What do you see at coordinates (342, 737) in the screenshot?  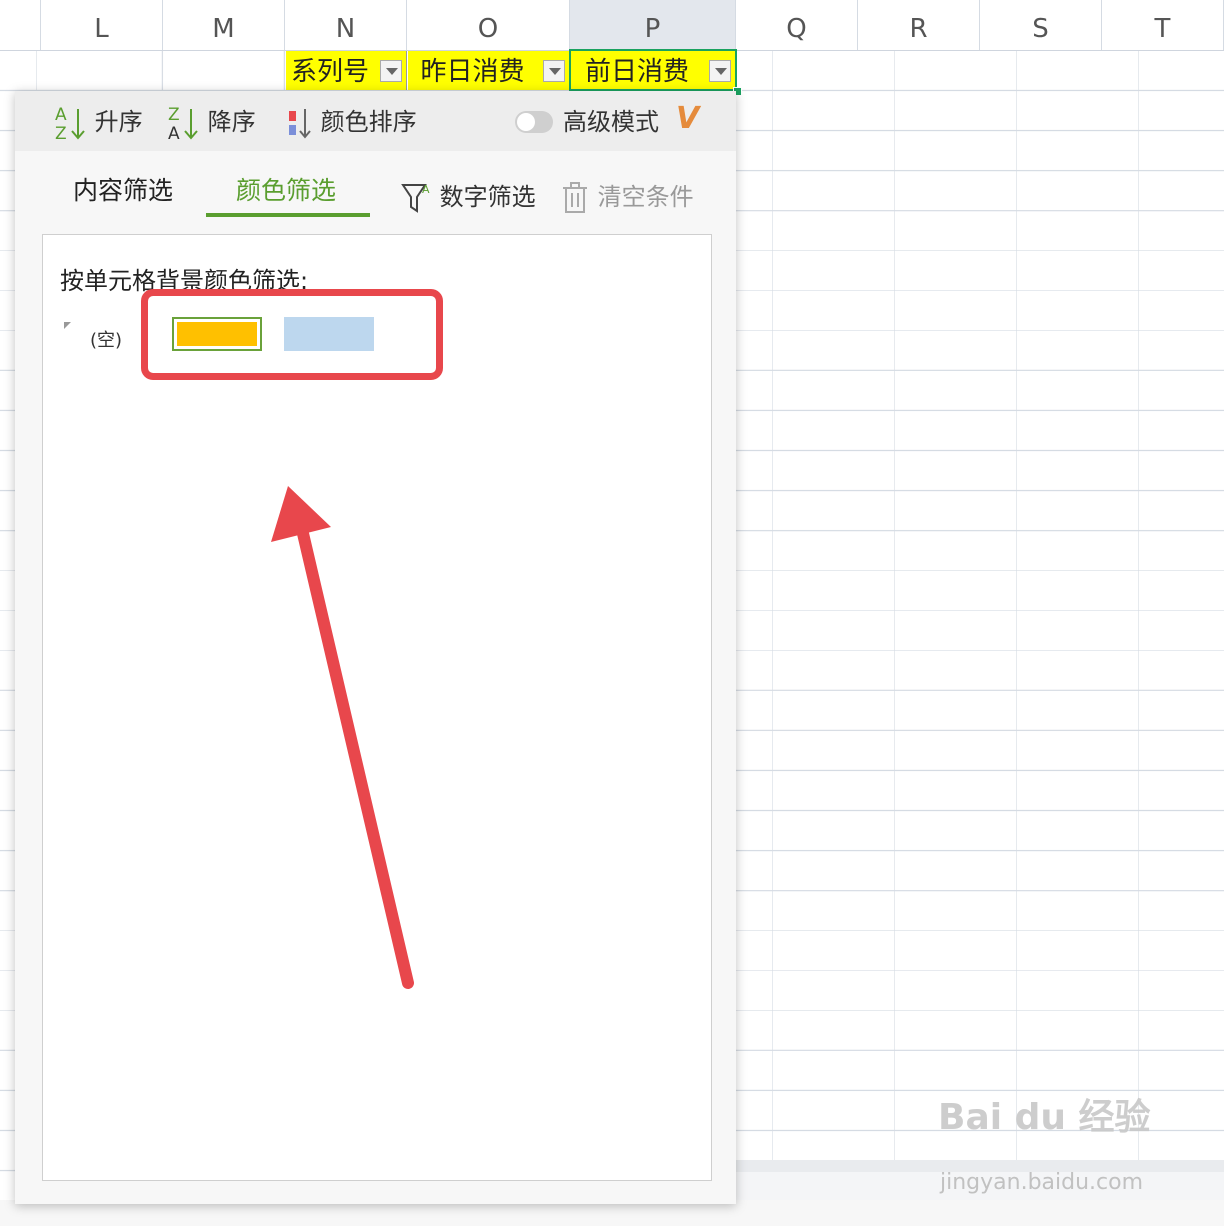 I see `annotation-arrow` at bounding box center [342, 737].